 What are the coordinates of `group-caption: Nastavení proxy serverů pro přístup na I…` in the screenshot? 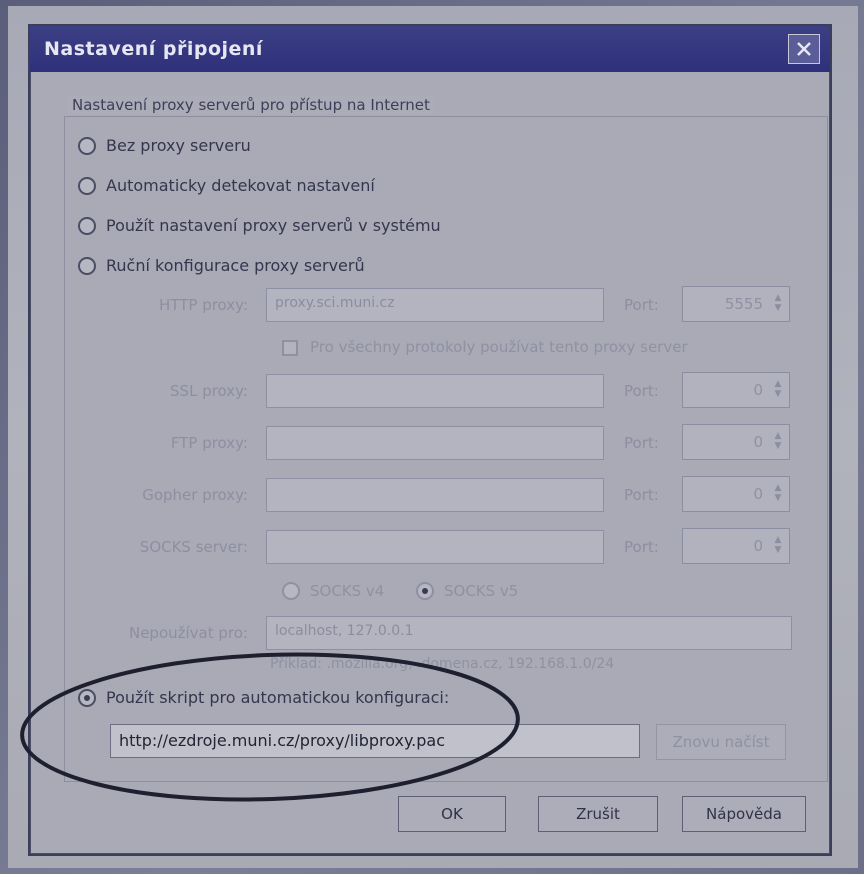 It's located at (251, 105).